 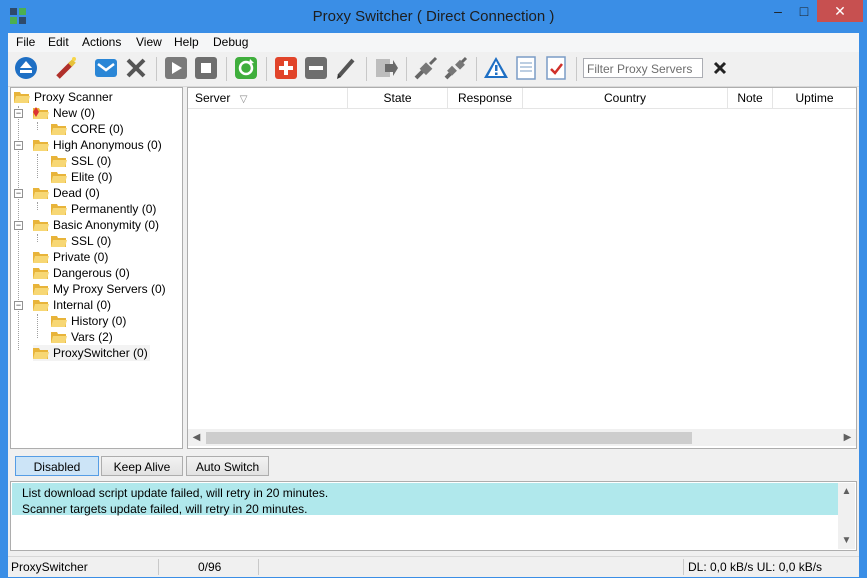 I want to click on tree-item-elite: Elite (0), so click(x=81, y=177).